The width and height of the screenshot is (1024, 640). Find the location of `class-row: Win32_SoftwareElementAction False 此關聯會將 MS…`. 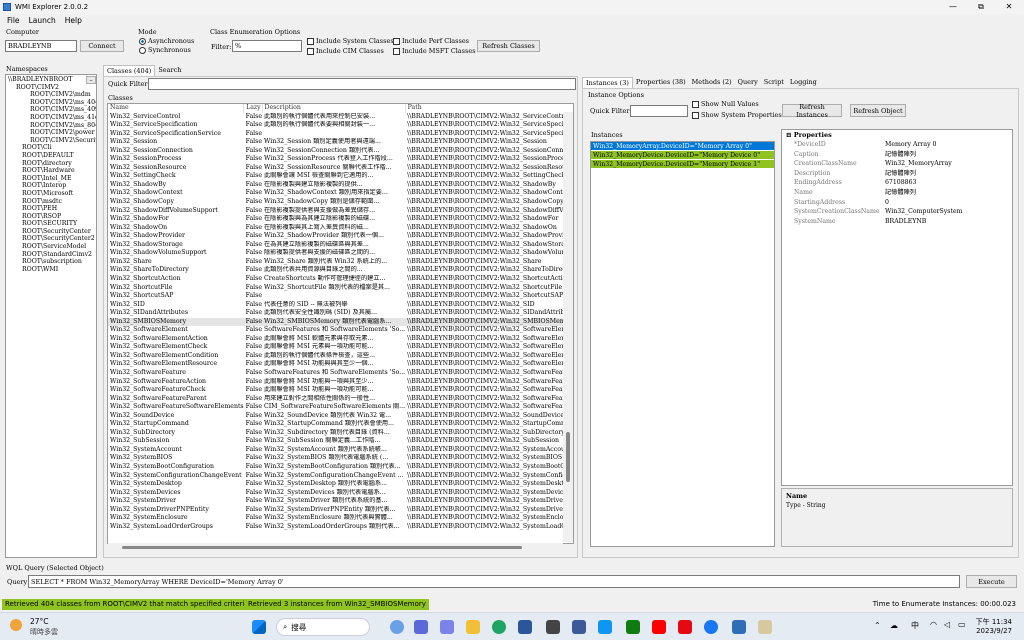

class-row: Win32_SoftwareElementAction False 此關聯會將 MS… is located at coordinates (340, 339).